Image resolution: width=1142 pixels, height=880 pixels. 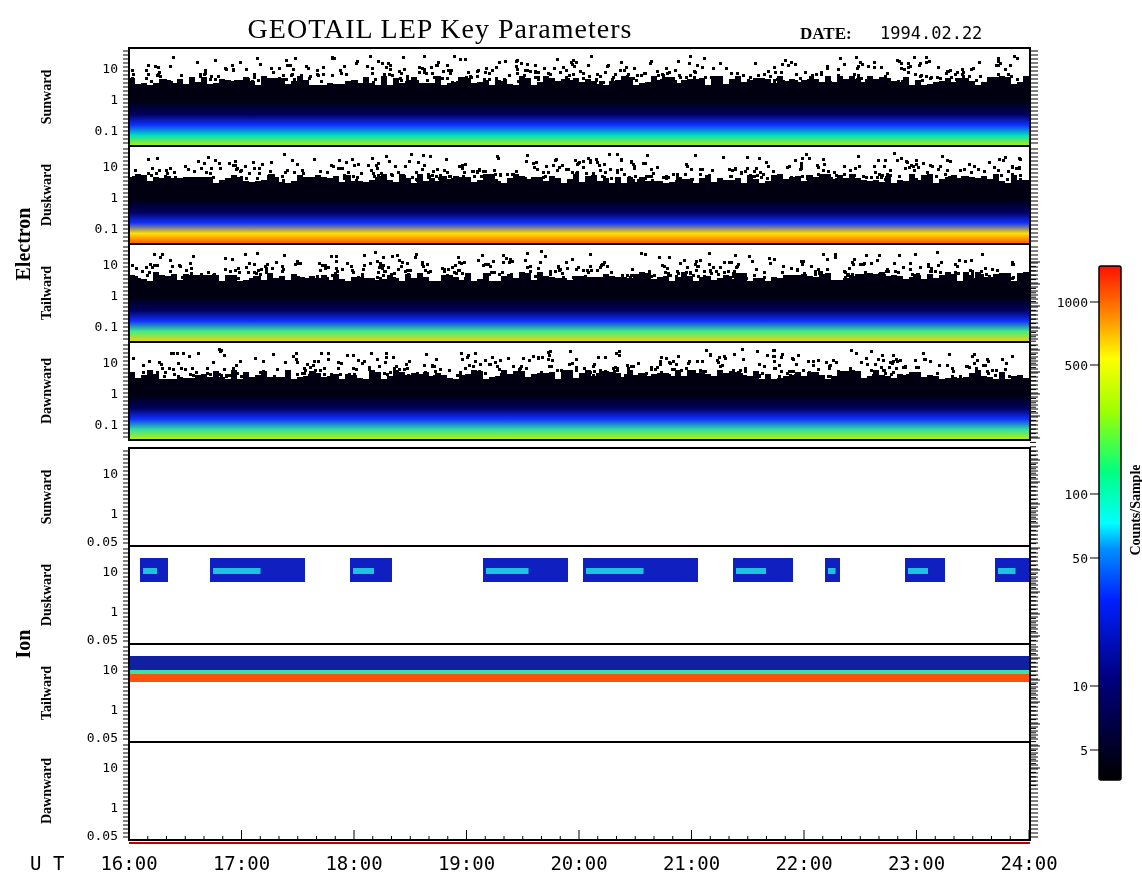 What do you see at coordinates (1080, 686) in the screenshot?
I see `colorbar-tick-label: 10` at bounding box center [1080, 686].